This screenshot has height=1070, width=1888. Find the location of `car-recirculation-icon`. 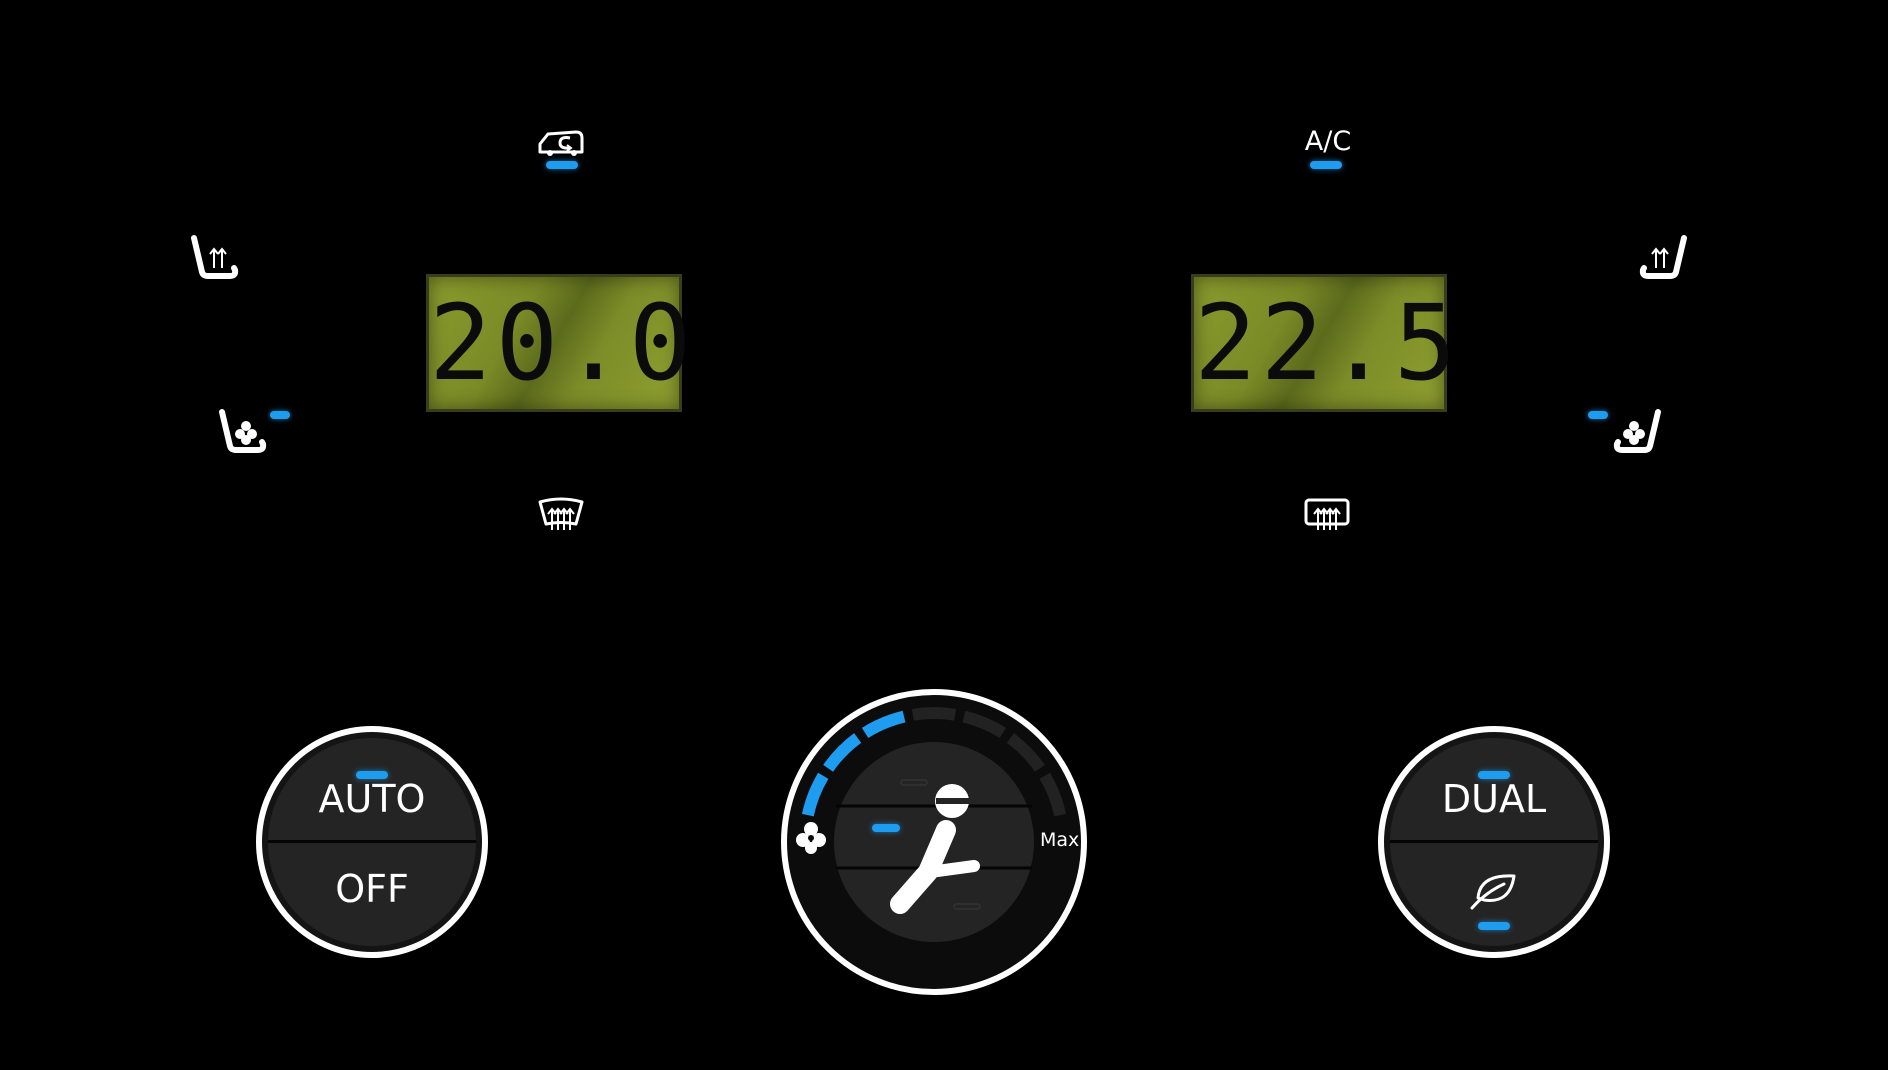

car-recirculation-icon is located at coordinates (561, 143).